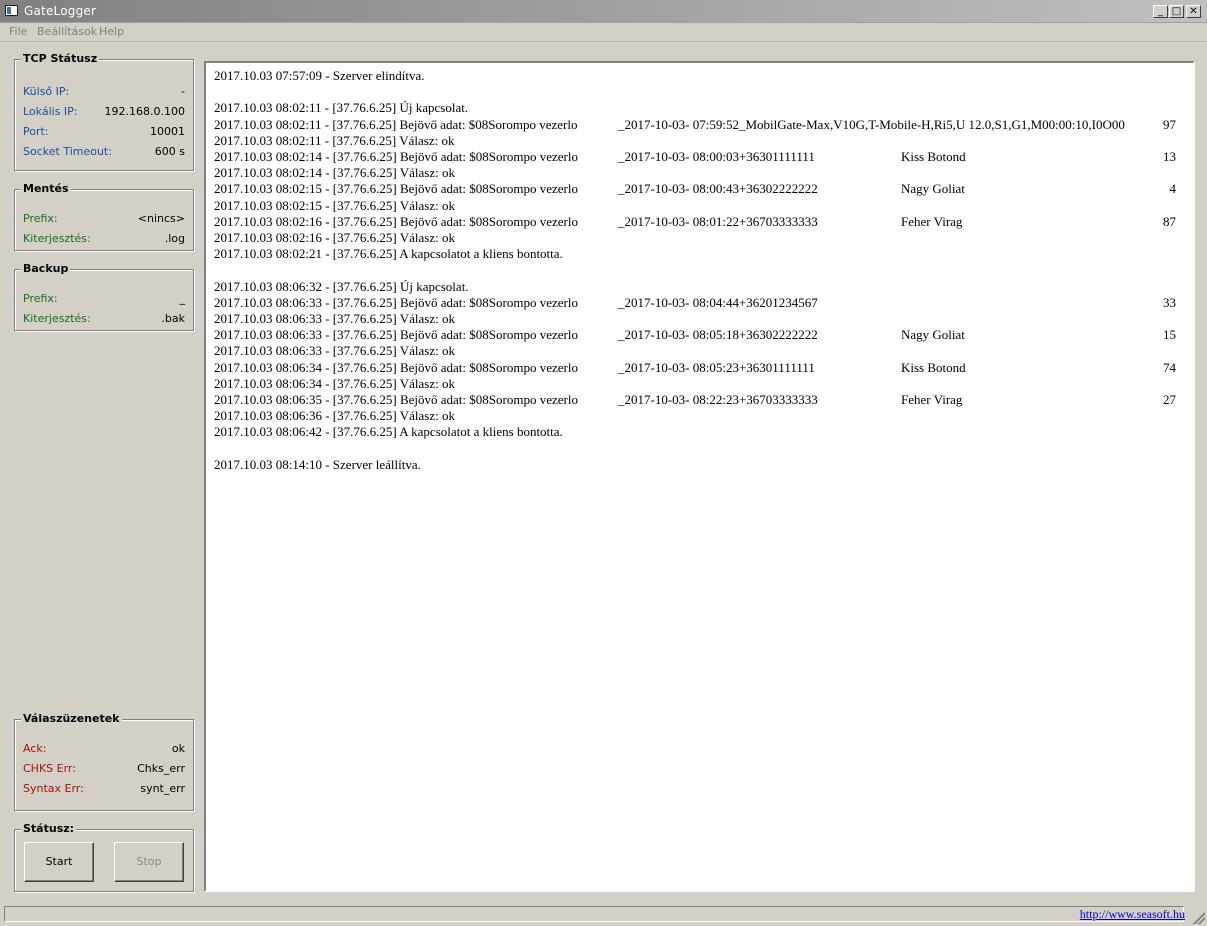  I want to click on menu-help: Help, so click(111, 31).